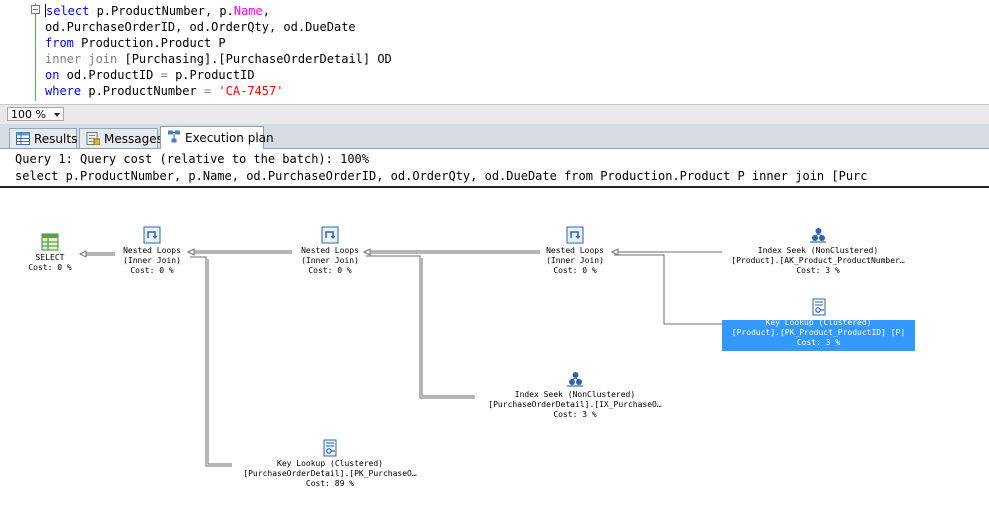 This screenshot has width=989, height=513. Describe the element at coordinates (50, 242) in the screenshot. I see `select-icon` at that location.